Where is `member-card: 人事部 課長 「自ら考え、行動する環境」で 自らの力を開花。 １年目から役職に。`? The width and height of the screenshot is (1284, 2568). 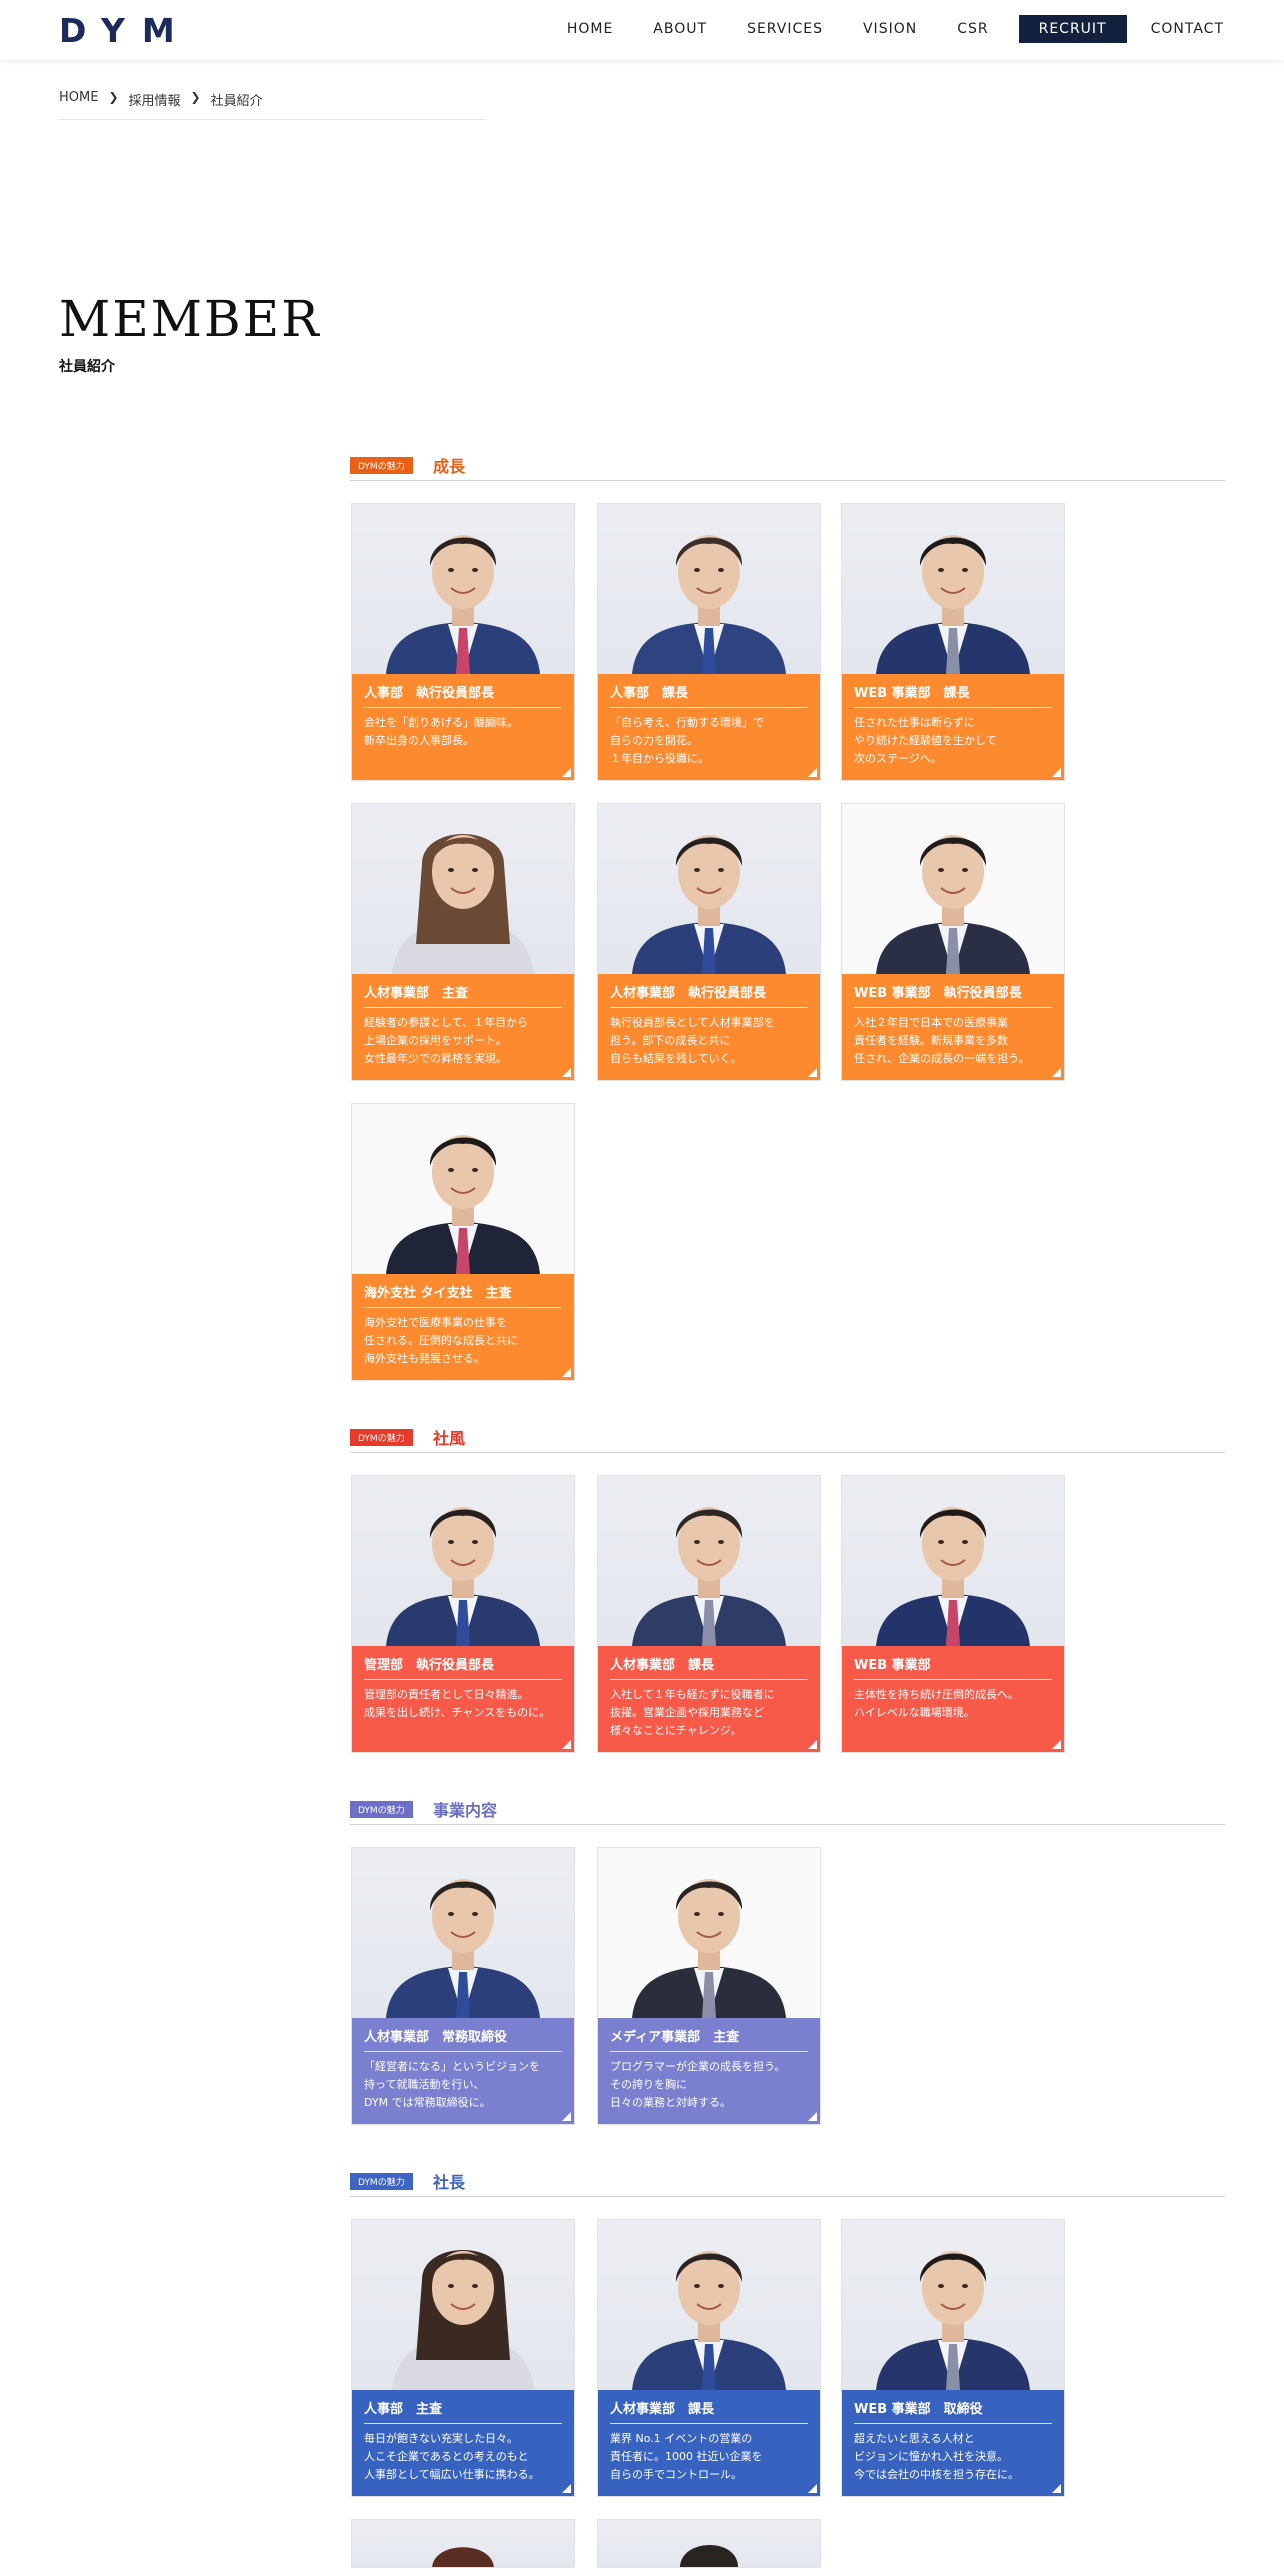 member-card: 人事部 課長 「自ら考え、行動する環境」で 自らの力を開花。 １年目から役職に。 is located at coordinates (709, 642).